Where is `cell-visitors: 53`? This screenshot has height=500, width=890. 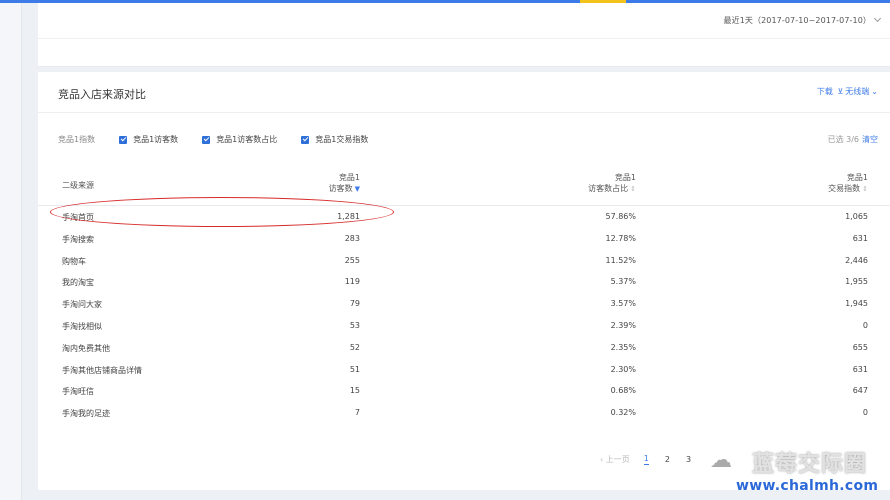
cell-visitors: 53 is located at coordinates (354, 325).